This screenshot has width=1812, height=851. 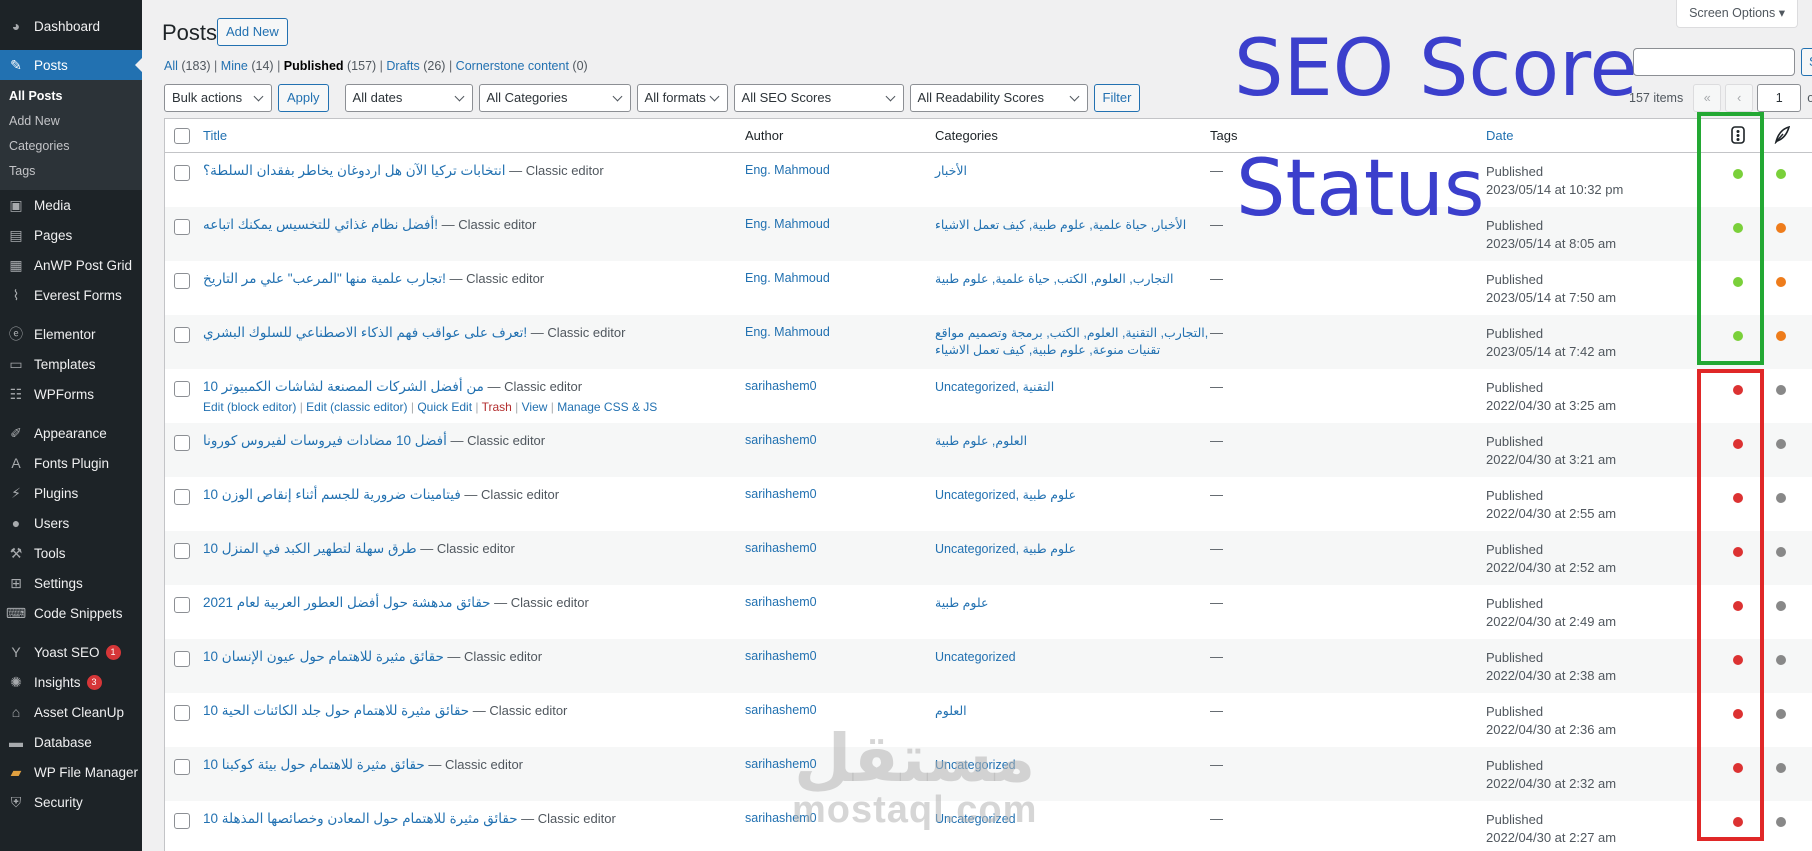 I want to click on quick-edit-link: Quick Edit, so click(x=444, y=407).